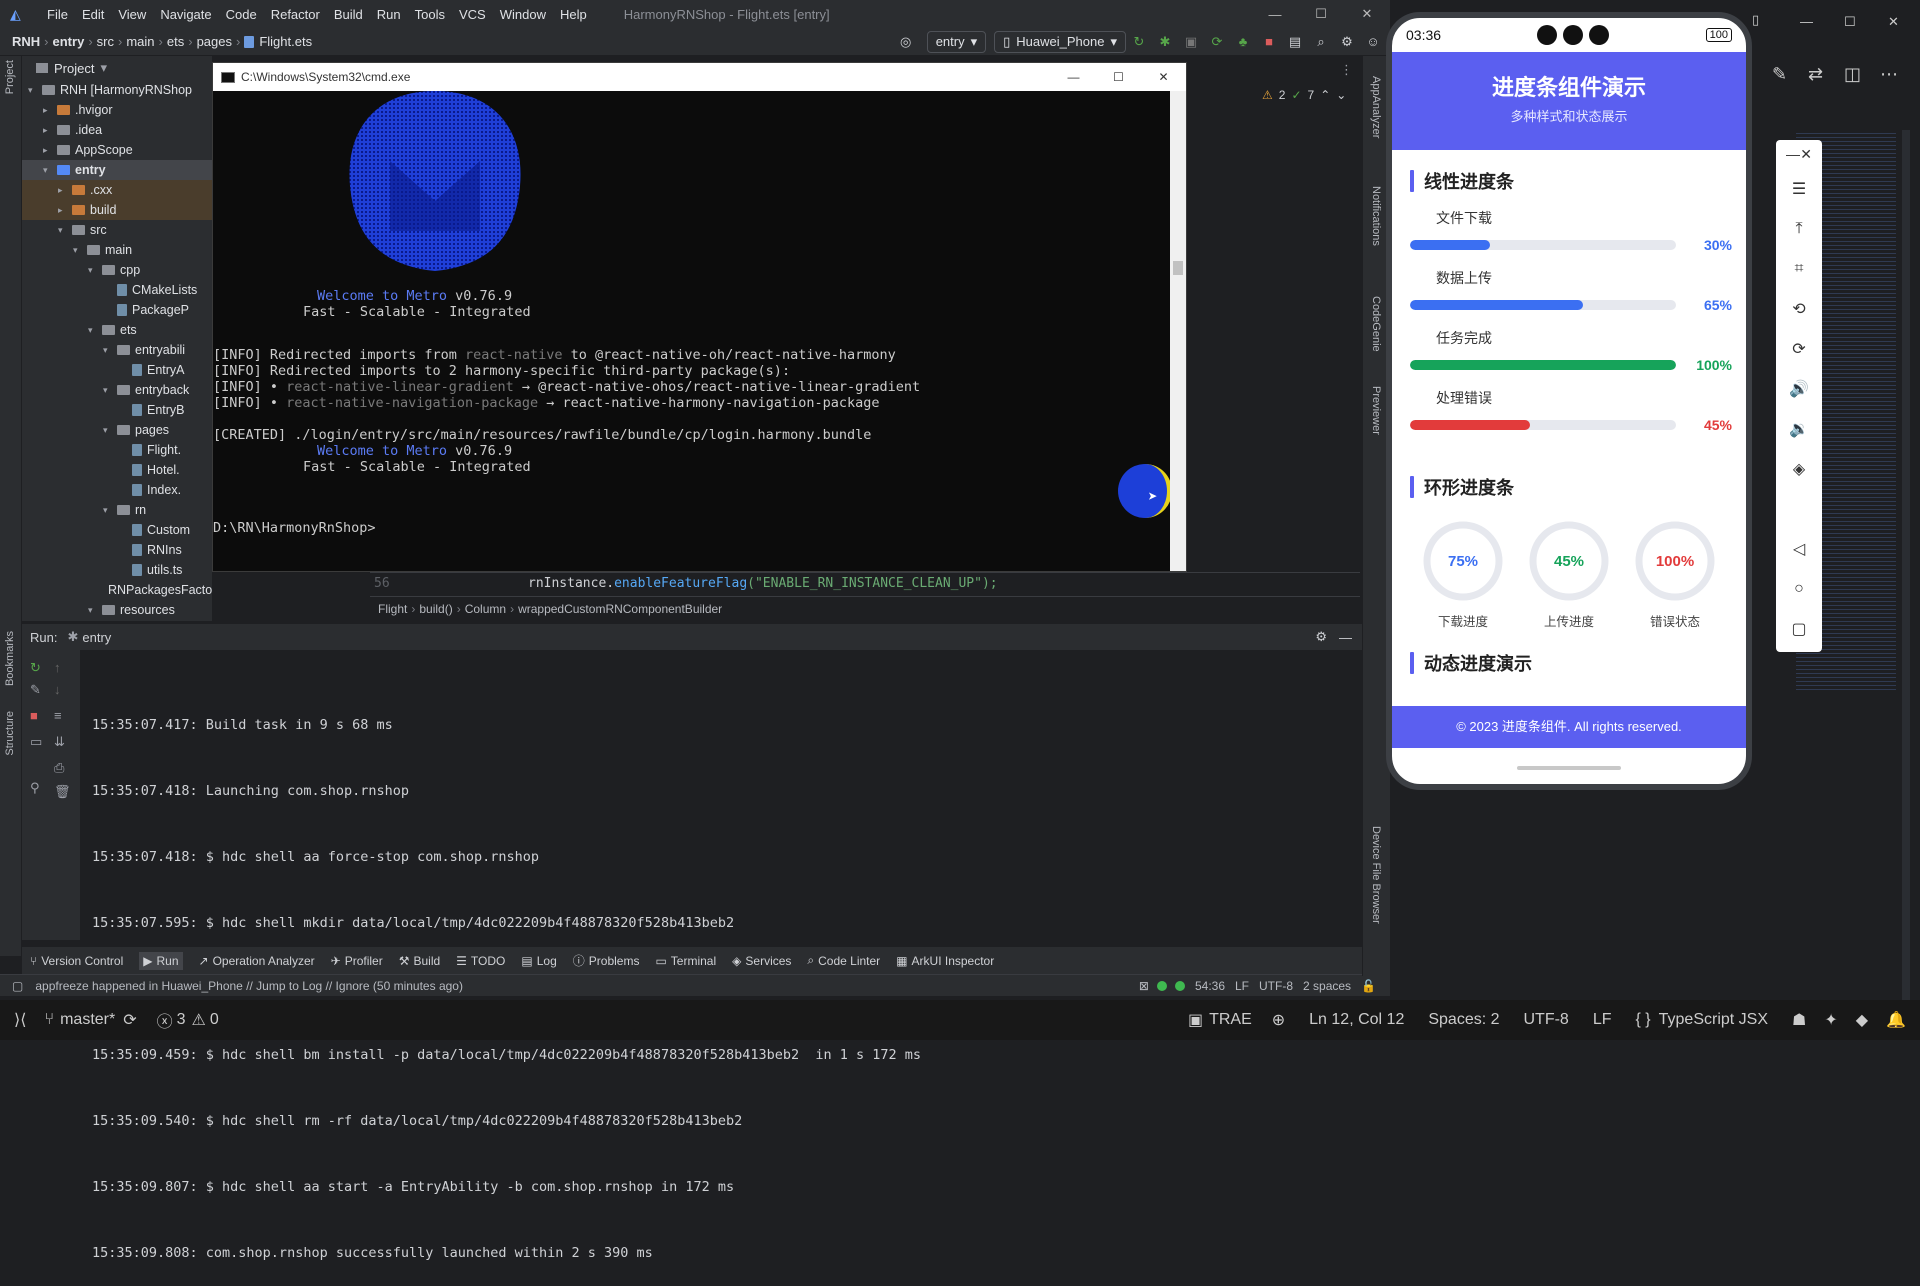 The height and width of the screenshot is (1286, 1920). Describe the element at coordinates (117, 470) in the screenshot. I see `tree-item: Hotel.` at that location.